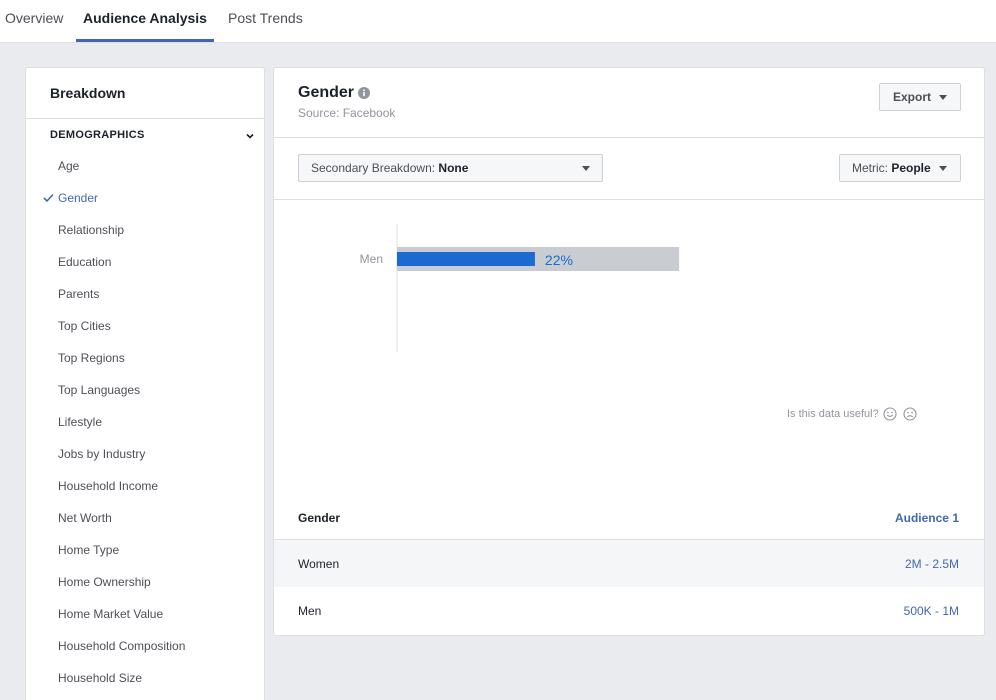 The image size is (996, 700). I want to click on sidebar-divider, so click(145, 118).